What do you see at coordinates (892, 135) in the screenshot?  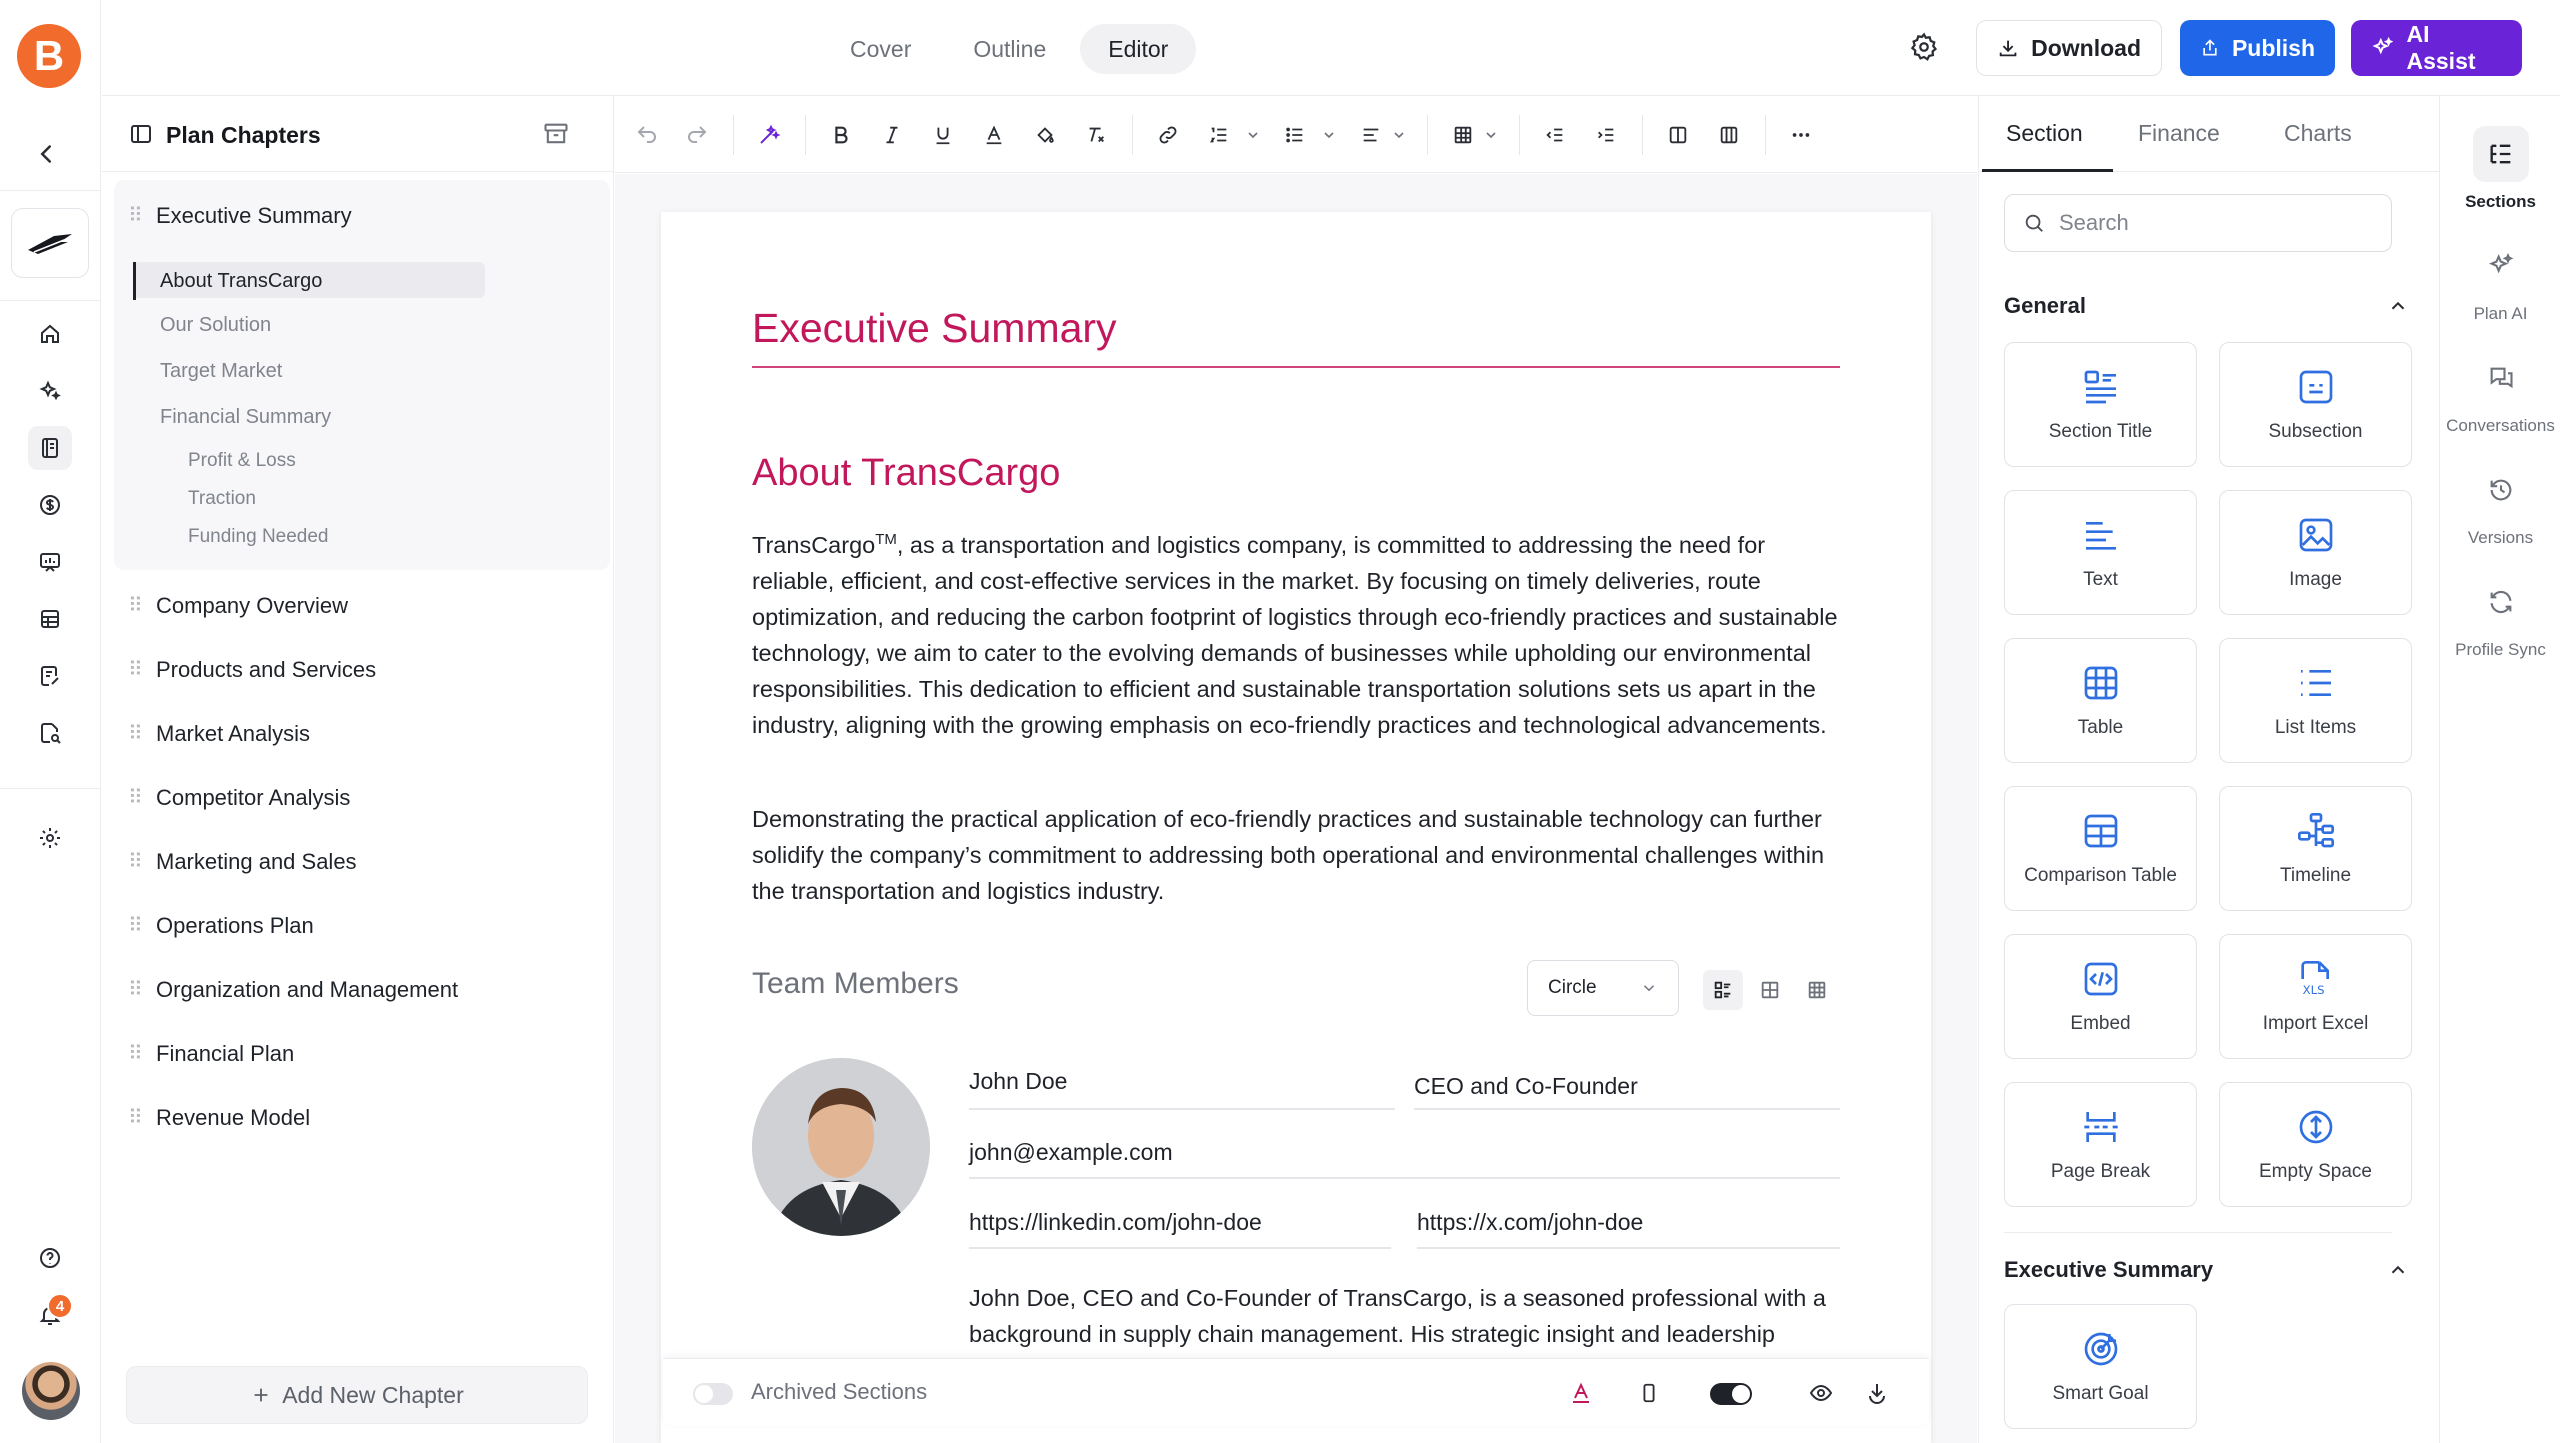 I see `italic-icon` at bounding box center [892, 135].